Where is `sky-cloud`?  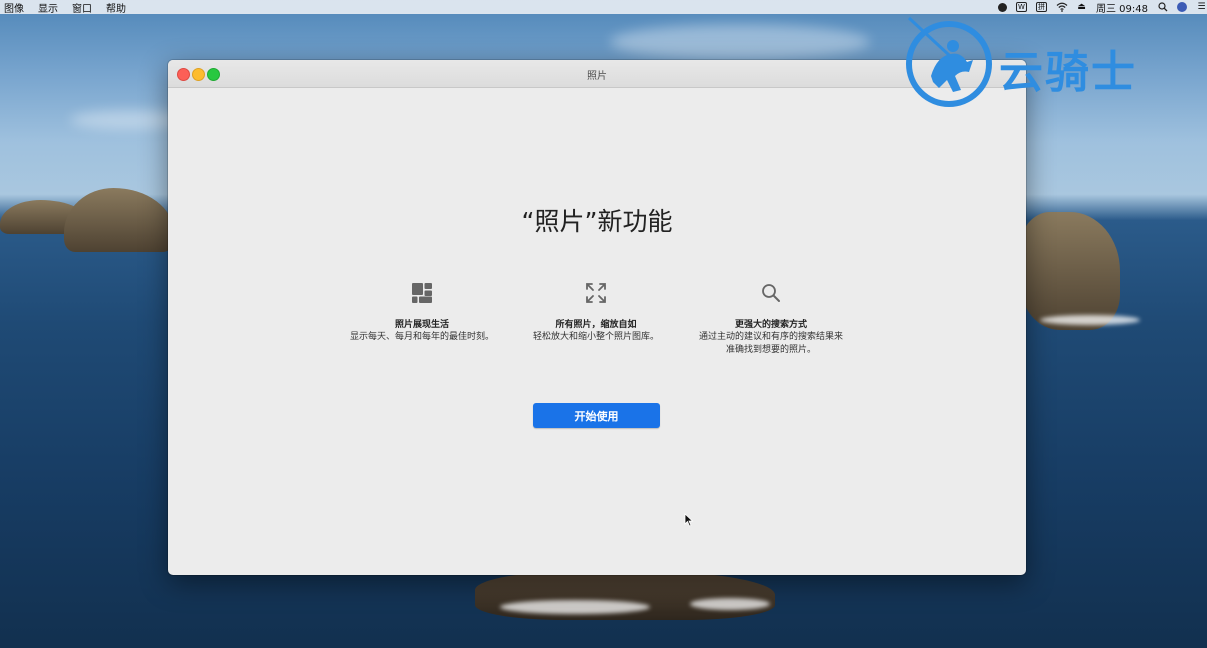 sky-cloud is located at coordinates (740, 42).